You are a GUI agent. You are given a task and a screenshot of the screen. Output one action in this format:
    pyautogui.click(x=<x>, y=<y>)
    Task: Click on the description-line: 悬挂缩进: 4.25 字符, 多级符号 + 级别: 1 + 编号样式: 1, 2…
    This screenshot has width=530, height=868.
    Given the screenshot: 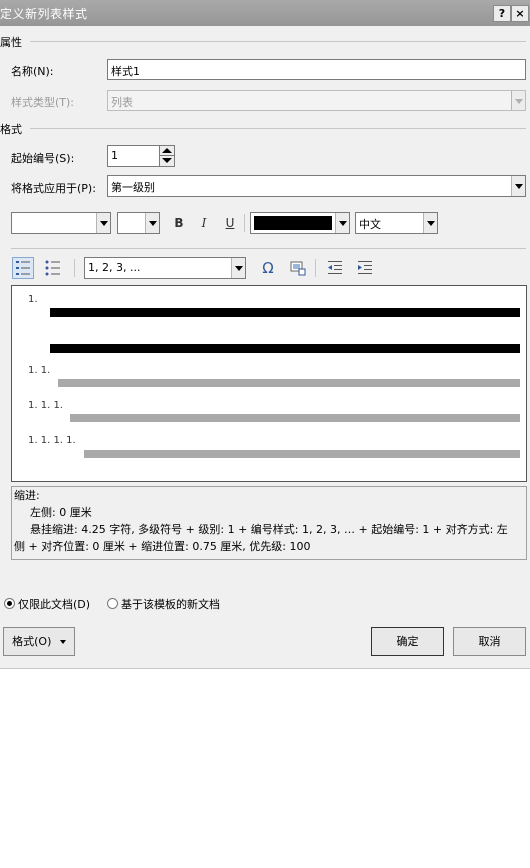 What is the action you would take?
    pyautogui.click(x=269, y=529)
    